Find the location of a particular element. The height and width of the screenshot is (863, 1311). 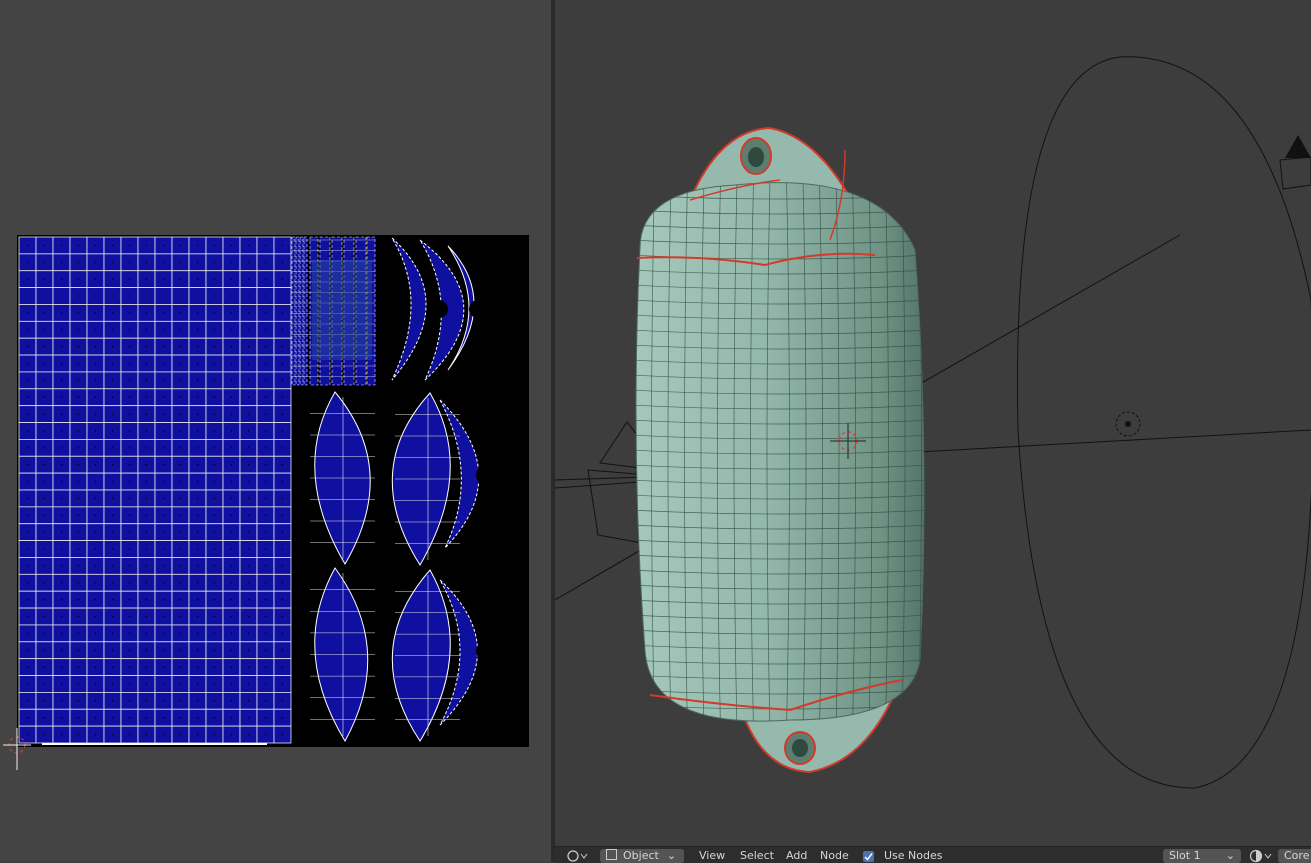

core-dropdown: Core is located at coordinates (1294, 856).